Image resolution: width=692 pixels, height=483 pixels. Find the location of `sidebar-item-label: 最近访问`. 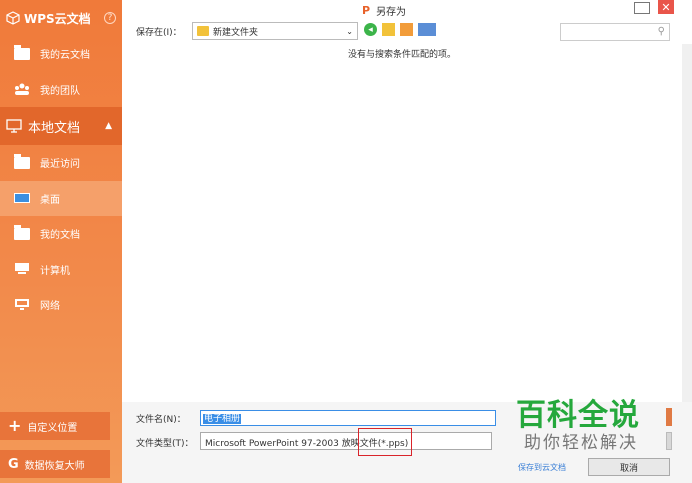

sidebar-item-label: 最近访问 is located at coordinates (60, 165).